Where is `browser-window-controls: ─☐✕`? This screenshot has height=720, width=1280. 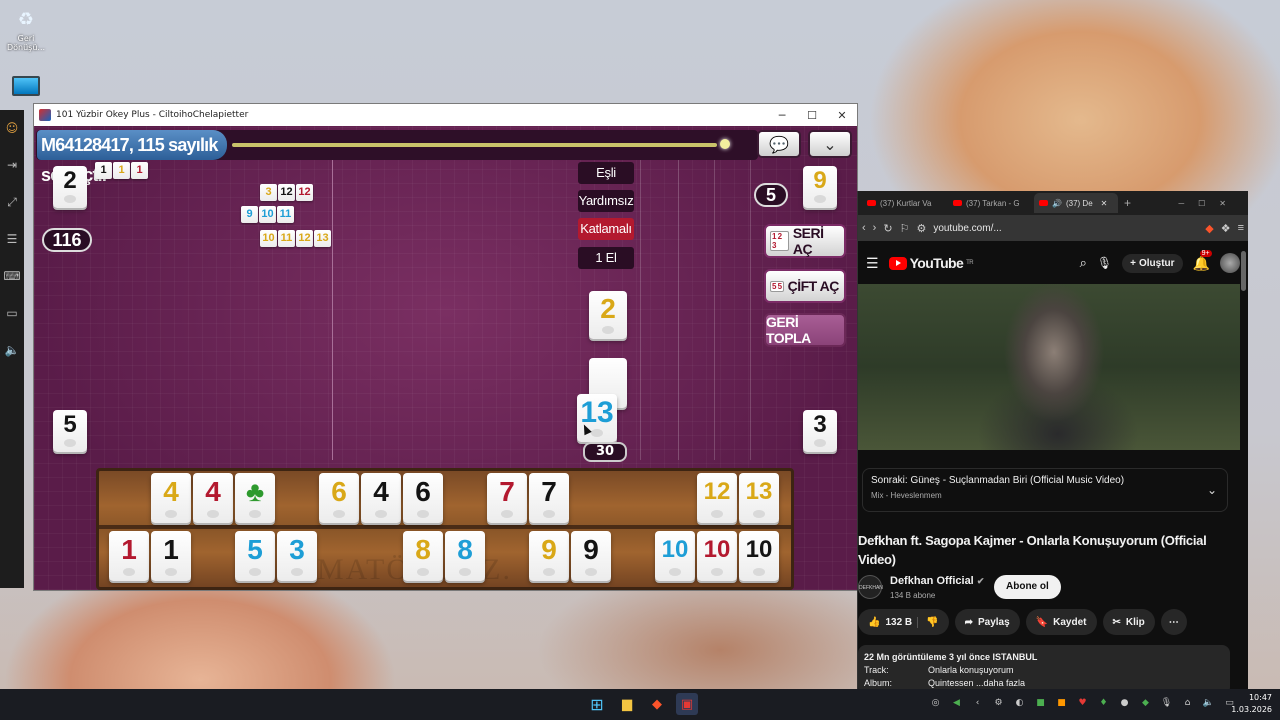 browser-window-controls: ─☐✕ is located at coordinates (1209, 203).